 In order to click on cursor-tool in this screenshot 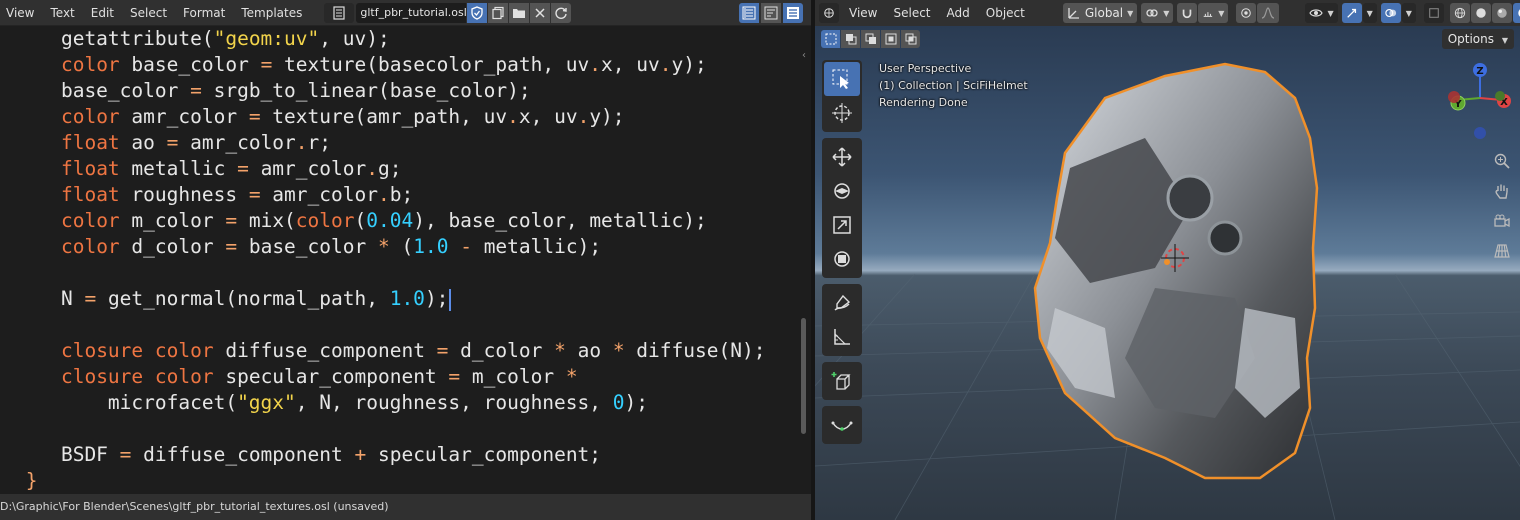, I will do `click(842, 113)`.